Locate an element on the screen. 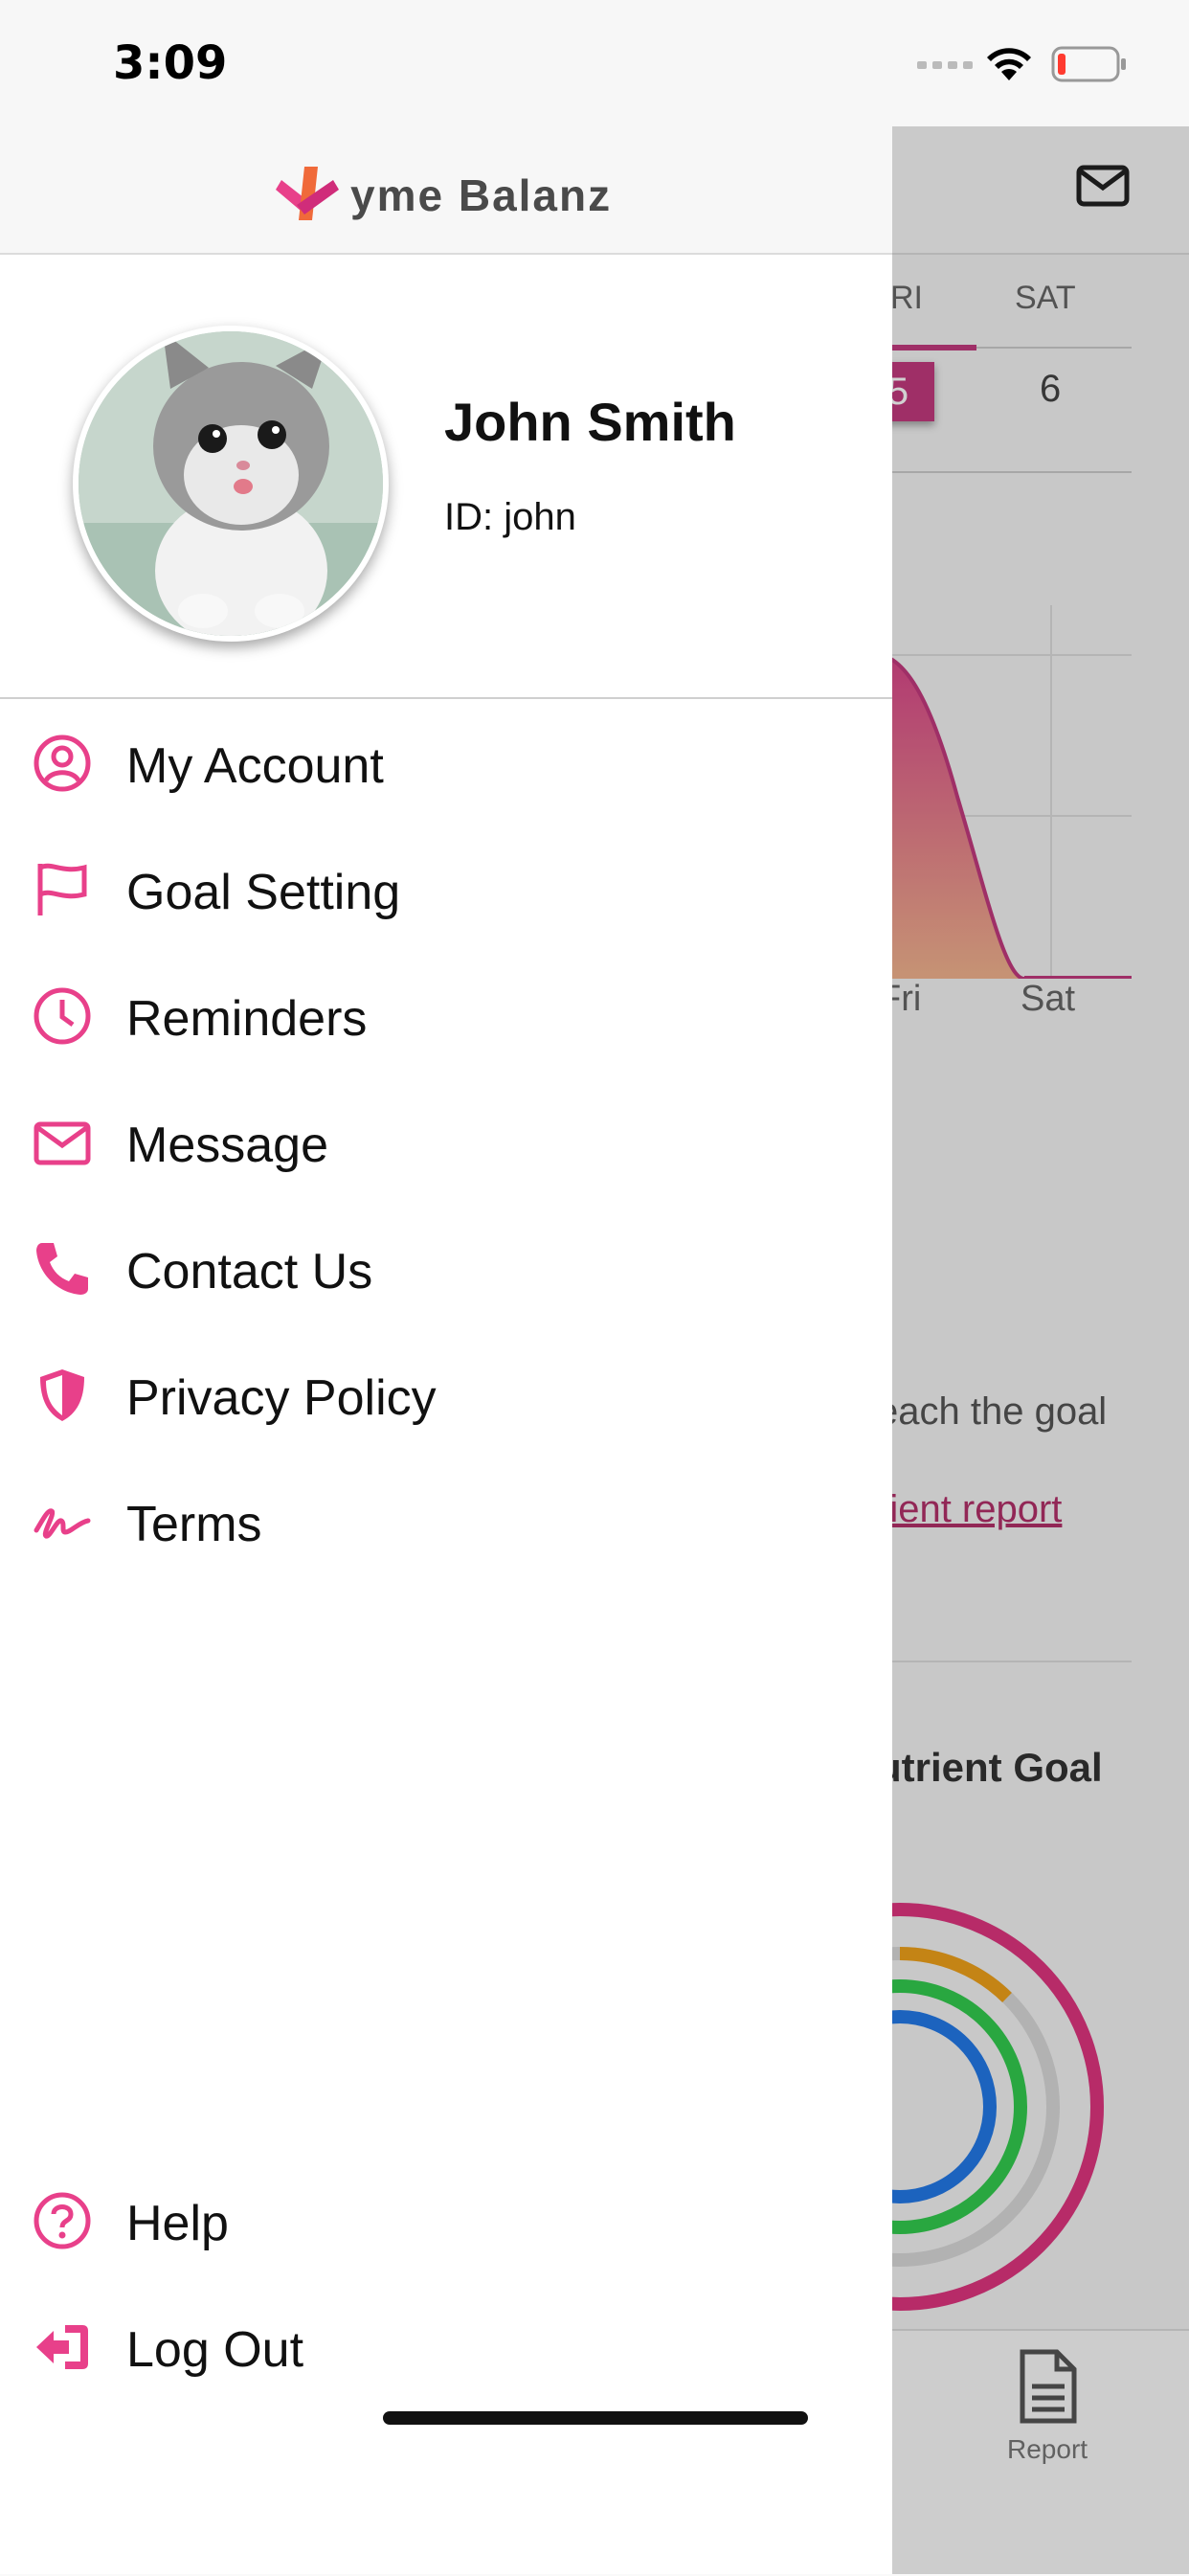 The height and width of the screenshot is (2576, 1189). menu-label: Contact Us is located at coordinates (249, 1271).